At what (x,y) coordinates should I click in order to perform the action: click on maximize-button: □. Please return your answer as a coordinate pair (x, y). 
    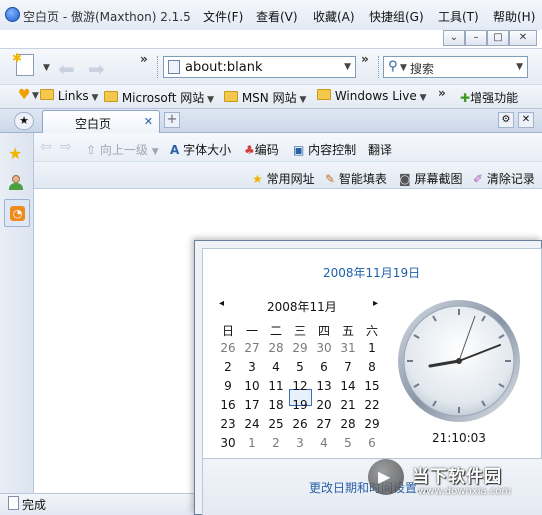
    Looking at the image, I should click on (498, 38).